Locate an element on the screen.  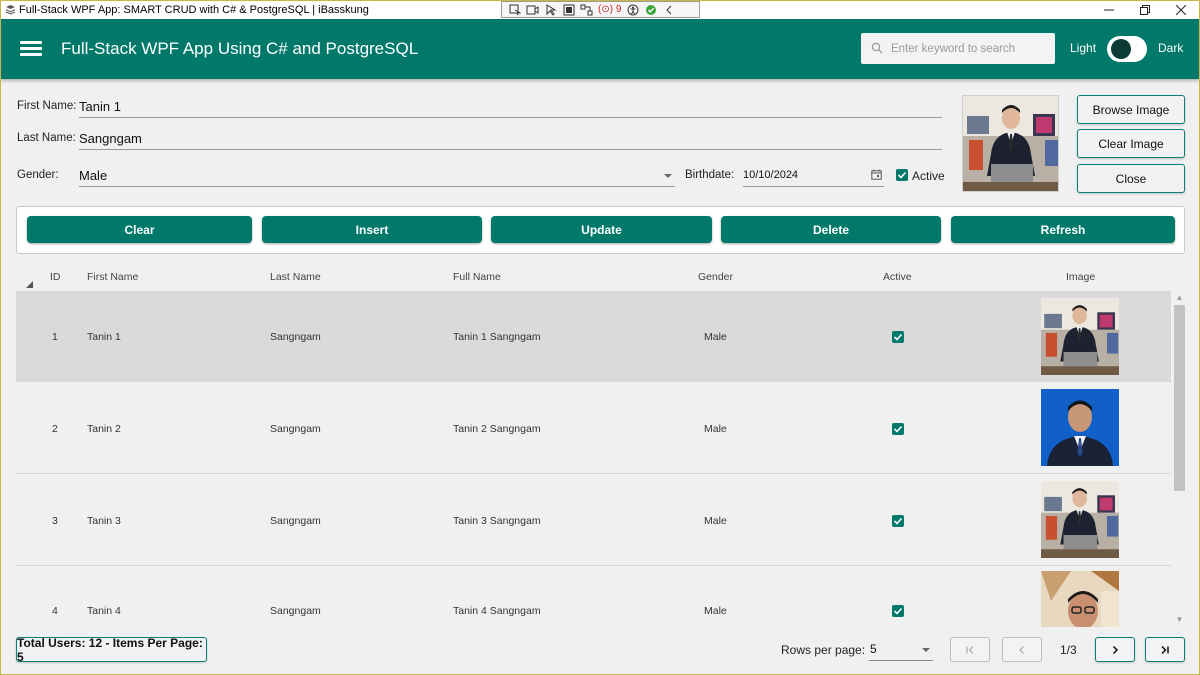
pointer-icon is located at coordinates (550, 9).